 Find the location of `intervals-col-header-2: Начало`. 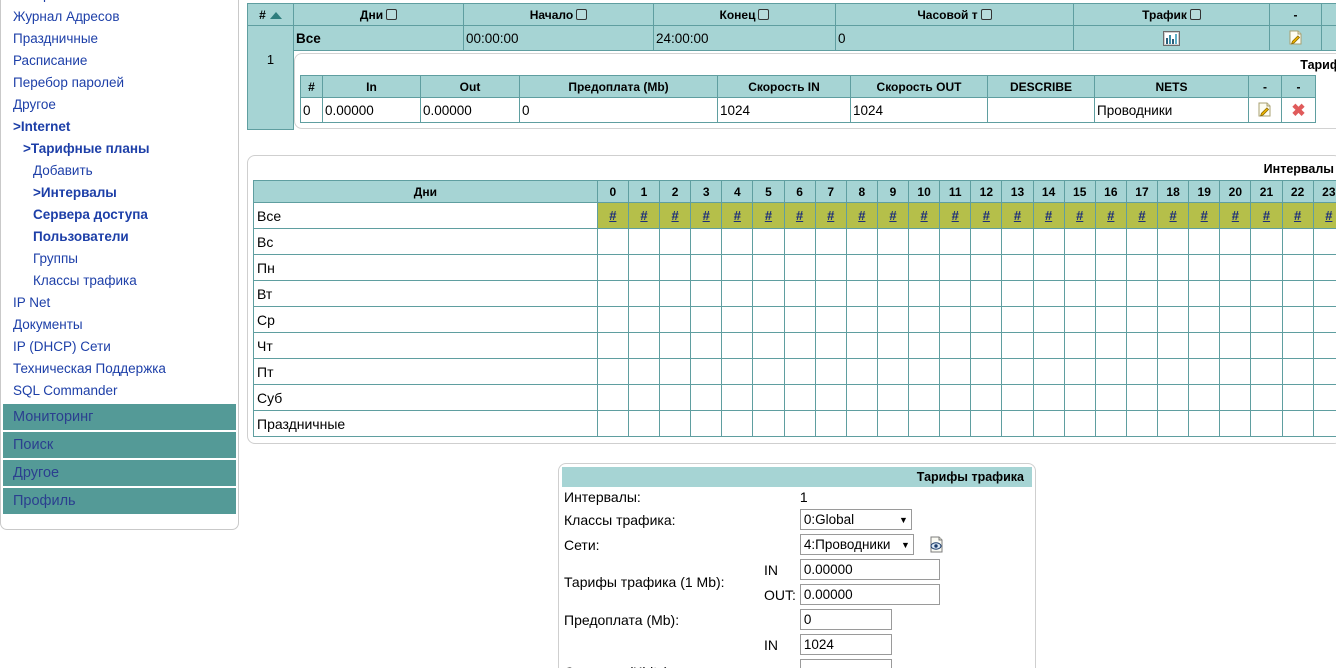

intervals-col-header-2: Начало is located at coordinates (558, 14).